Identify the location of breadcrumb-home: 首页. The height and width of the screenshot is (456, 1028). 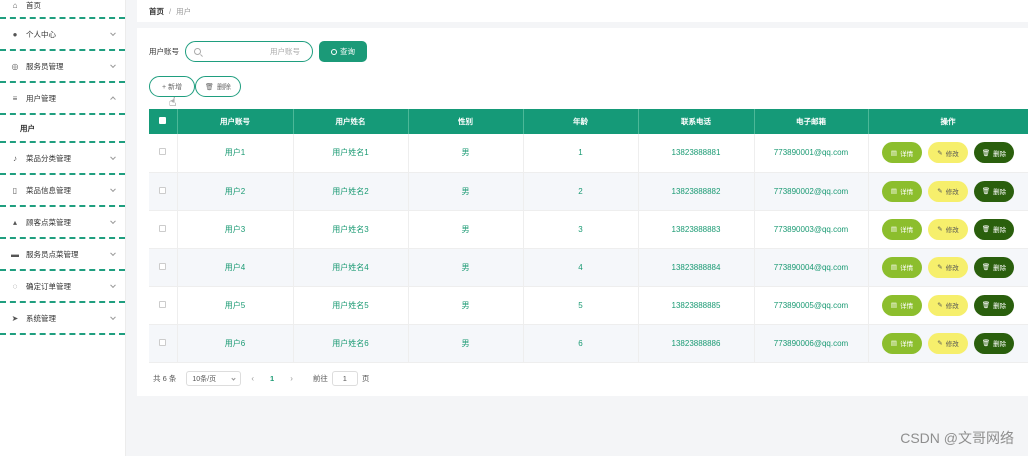
(156, 11).